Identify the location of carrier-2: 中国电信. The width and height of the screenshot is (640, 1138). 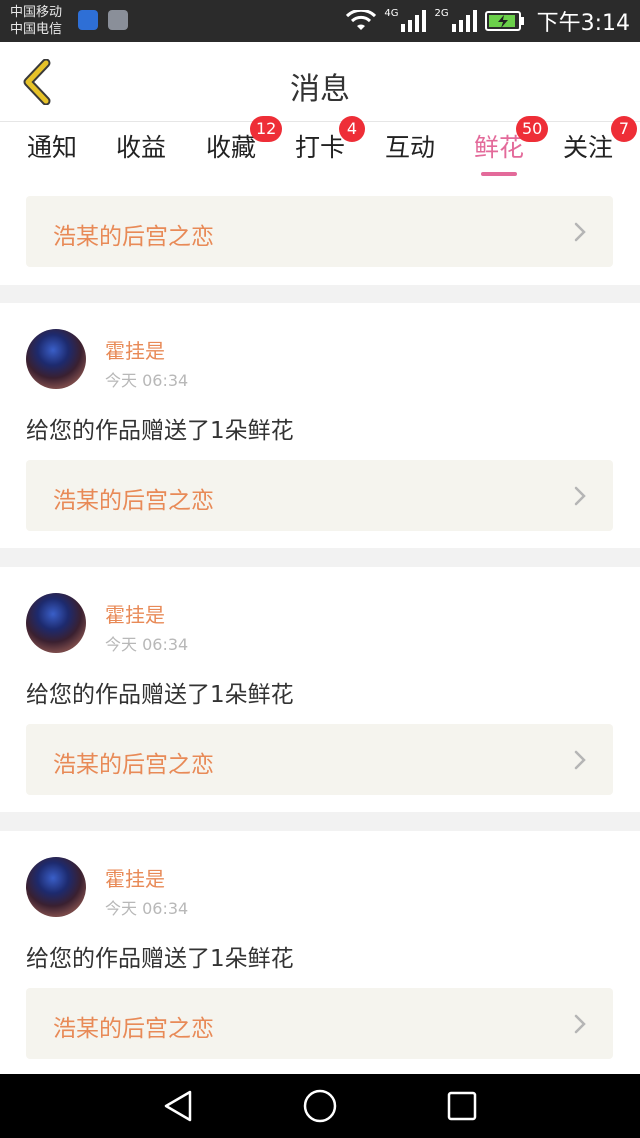
(36, 29).